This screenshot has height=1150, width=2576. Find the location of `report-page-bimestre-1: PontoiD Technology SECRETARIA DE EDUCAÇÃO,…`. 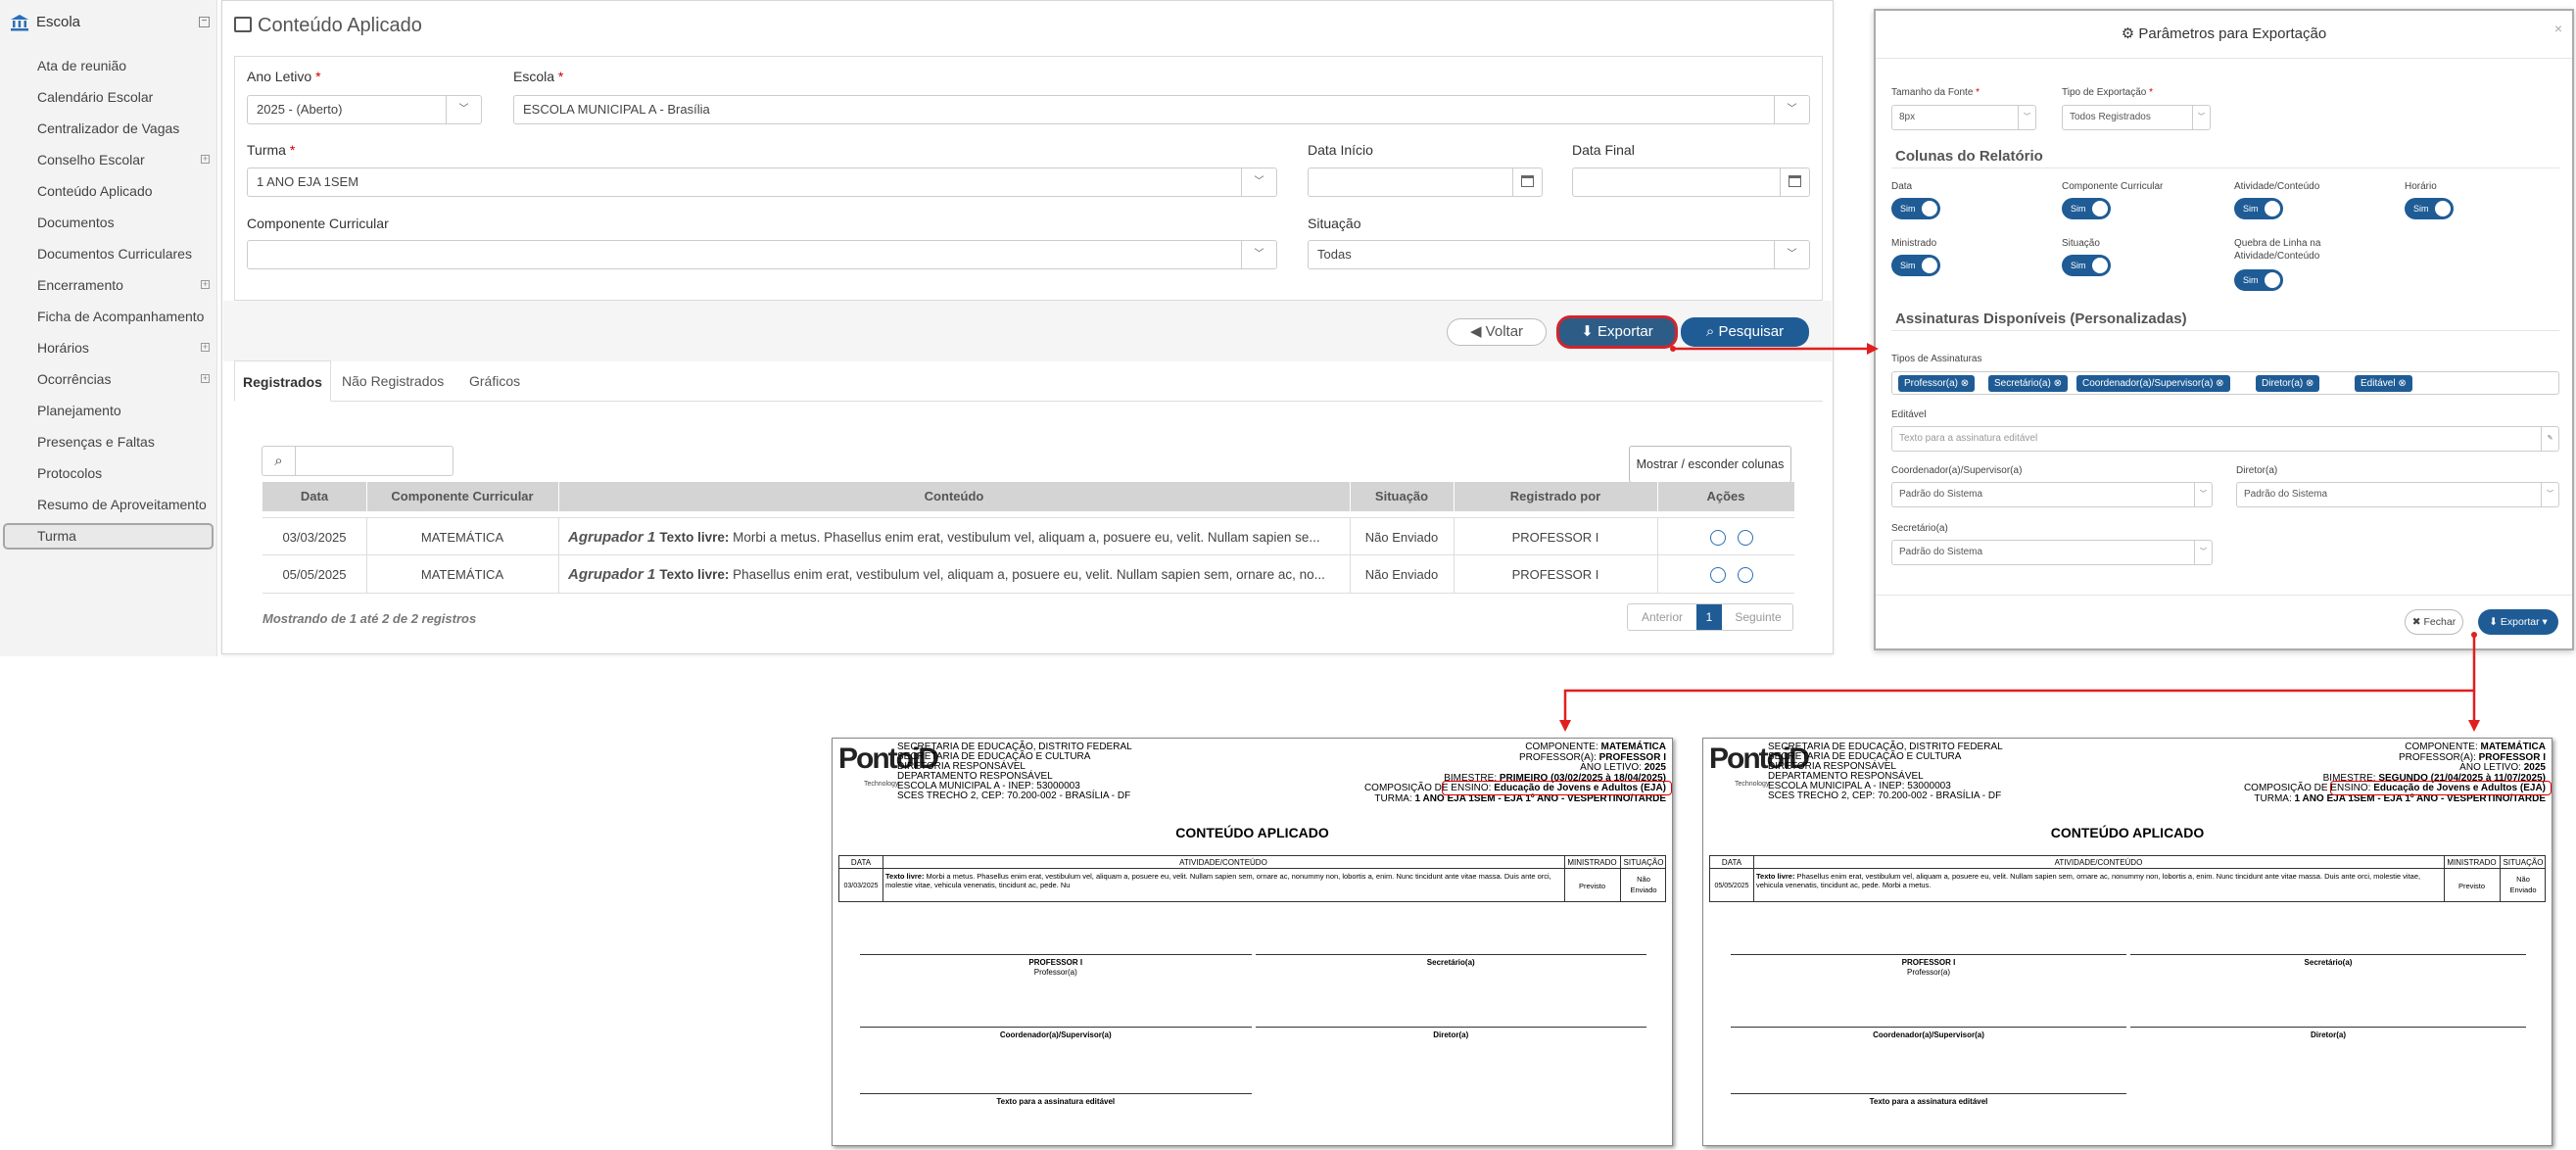

report-page-bimestre-1: PontoiD Technology SECRETARIA DE EDUCAÇÃO,… is located at coordinates (1253, 942).